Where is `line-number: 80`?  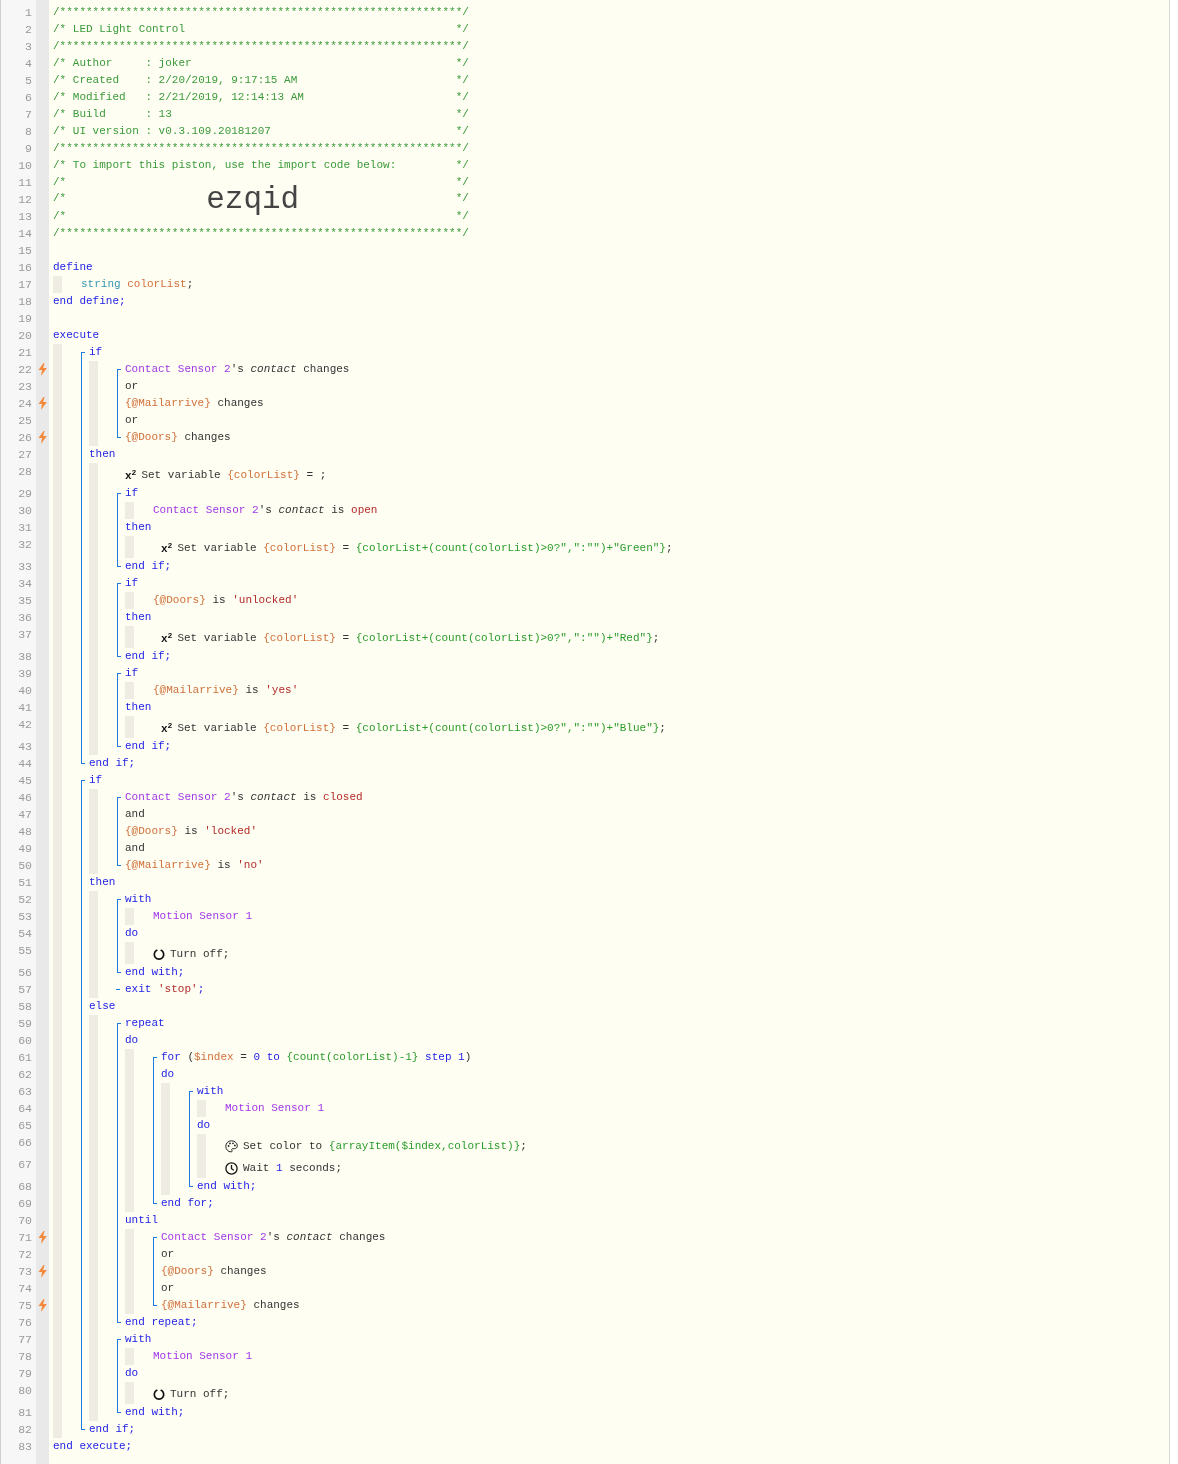 line-number: 80 is located at coordinates (25, 1391).